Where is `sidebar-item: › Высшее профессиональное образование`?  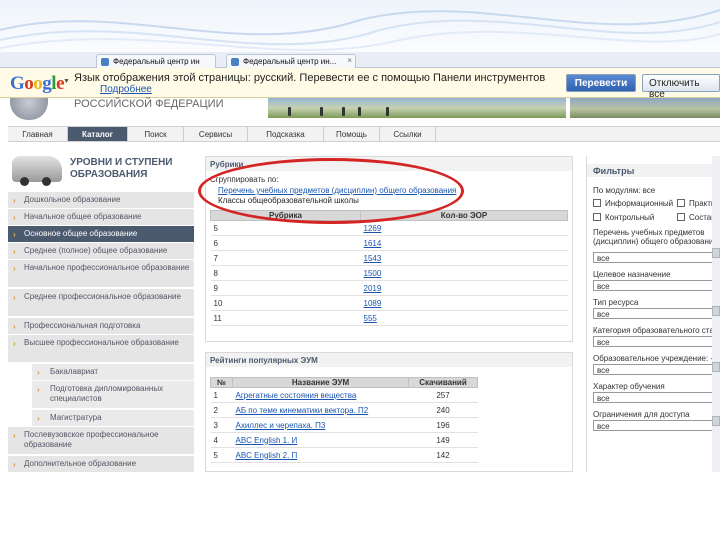
sidebar-item: › Высшее профессиональное образование is located at coordinates (101, 349).